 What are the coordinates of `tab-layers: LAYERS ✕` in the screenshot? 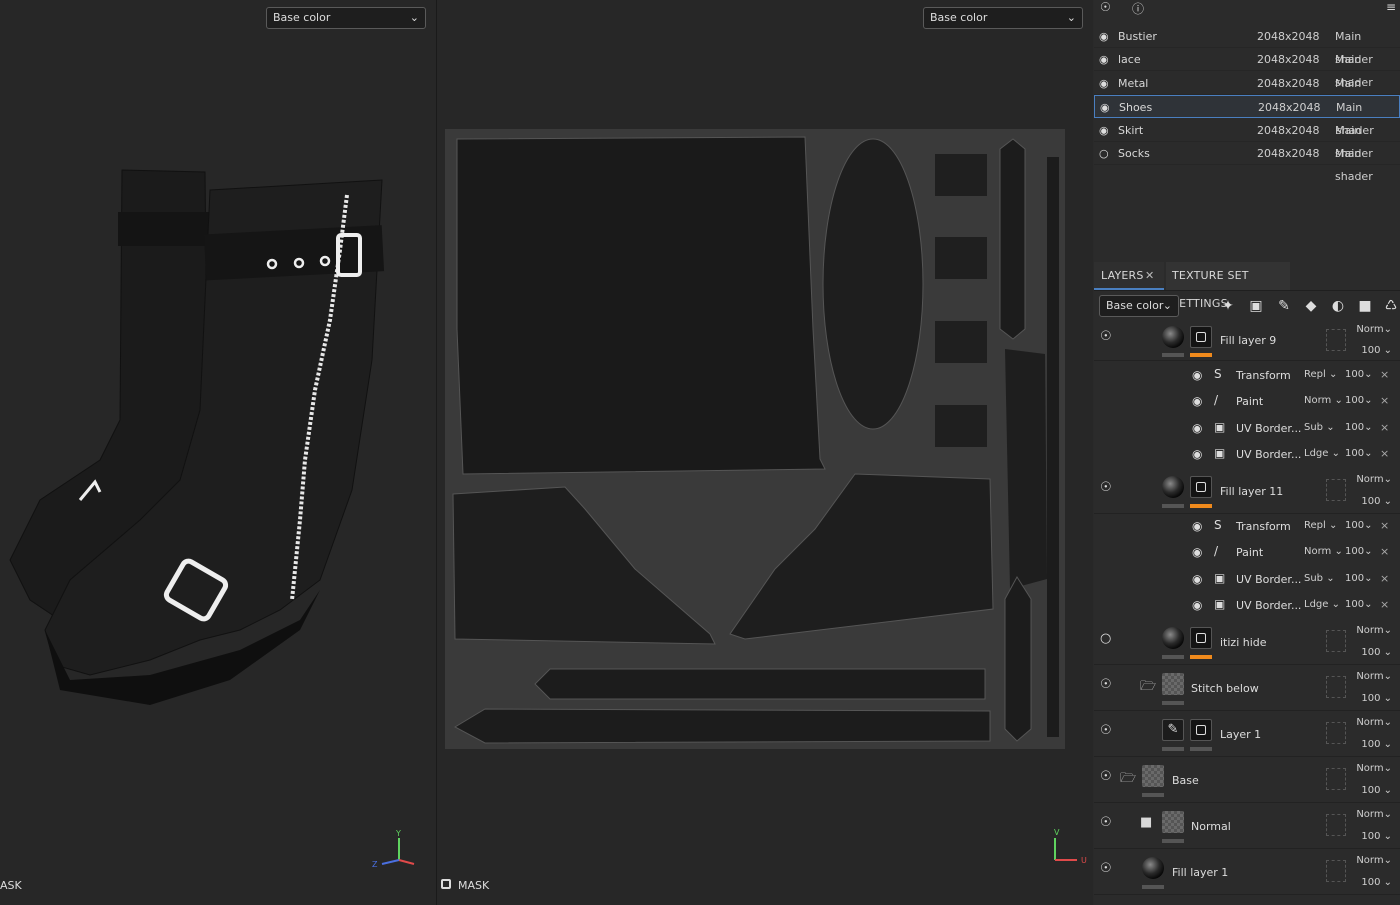 It's located at (1129, 276).